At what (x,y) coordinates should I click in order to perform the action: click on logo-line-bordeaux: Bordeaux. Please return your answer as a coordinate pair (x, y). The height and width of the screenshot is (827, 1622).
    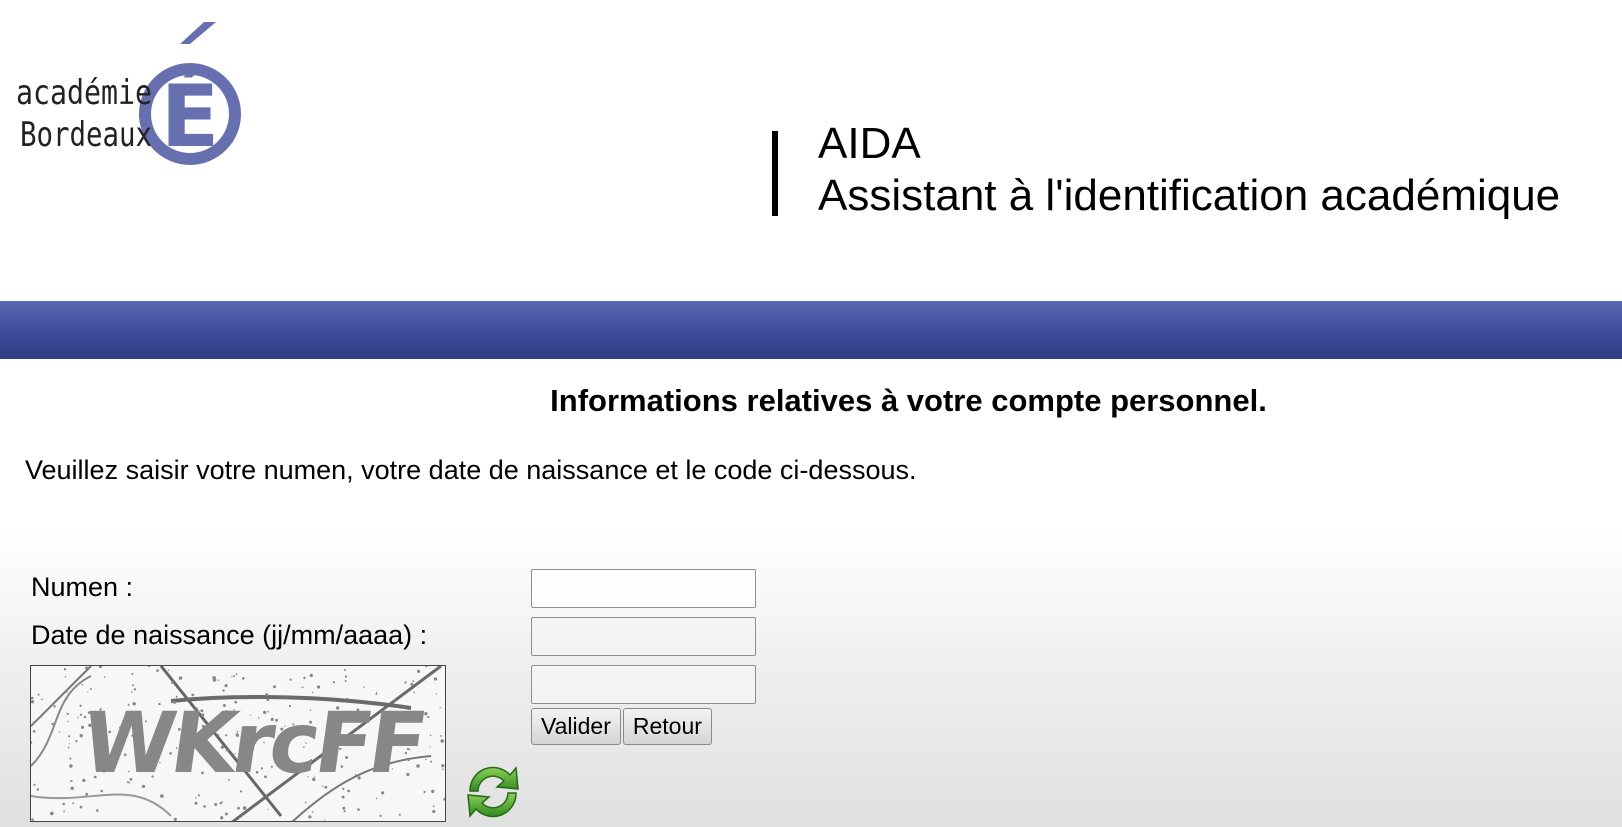
    Looking at the image, I should click on (86, 135).